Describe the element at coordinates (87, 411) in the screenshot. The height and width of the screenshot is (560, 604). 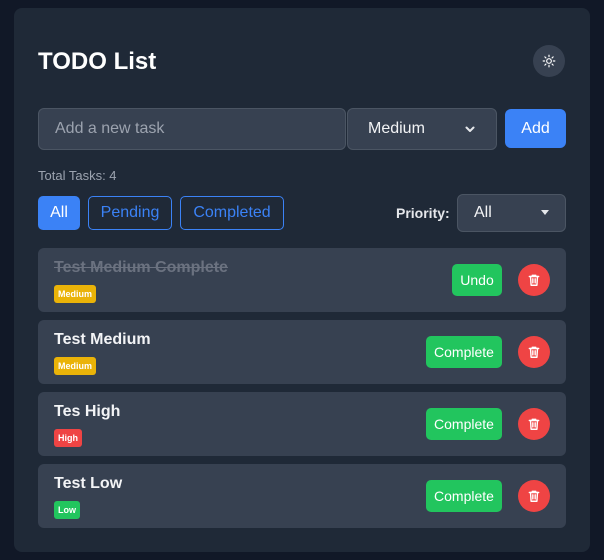
I see `task-title: Tes High` at that location.